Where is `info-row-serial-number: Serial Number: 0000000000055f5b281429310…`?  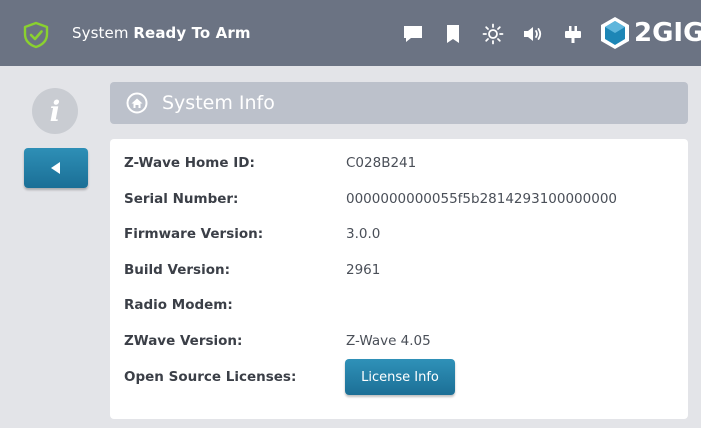 info-row-serial-number: Serial Number: 0000000000055f5b281429310… is located at coordinates (404, 199).